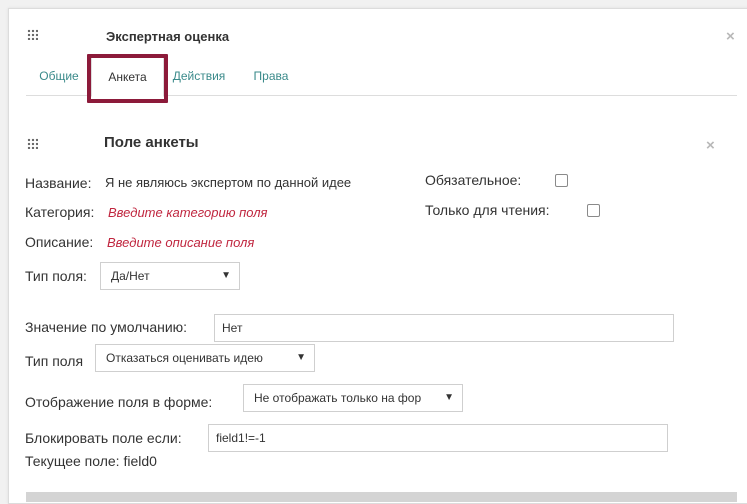 This screenshot has width=747, height=504. Describe the element at coordinates (170, 276) in the screenshot. I see `field-type-select: Да/Нет ▼` at that location.